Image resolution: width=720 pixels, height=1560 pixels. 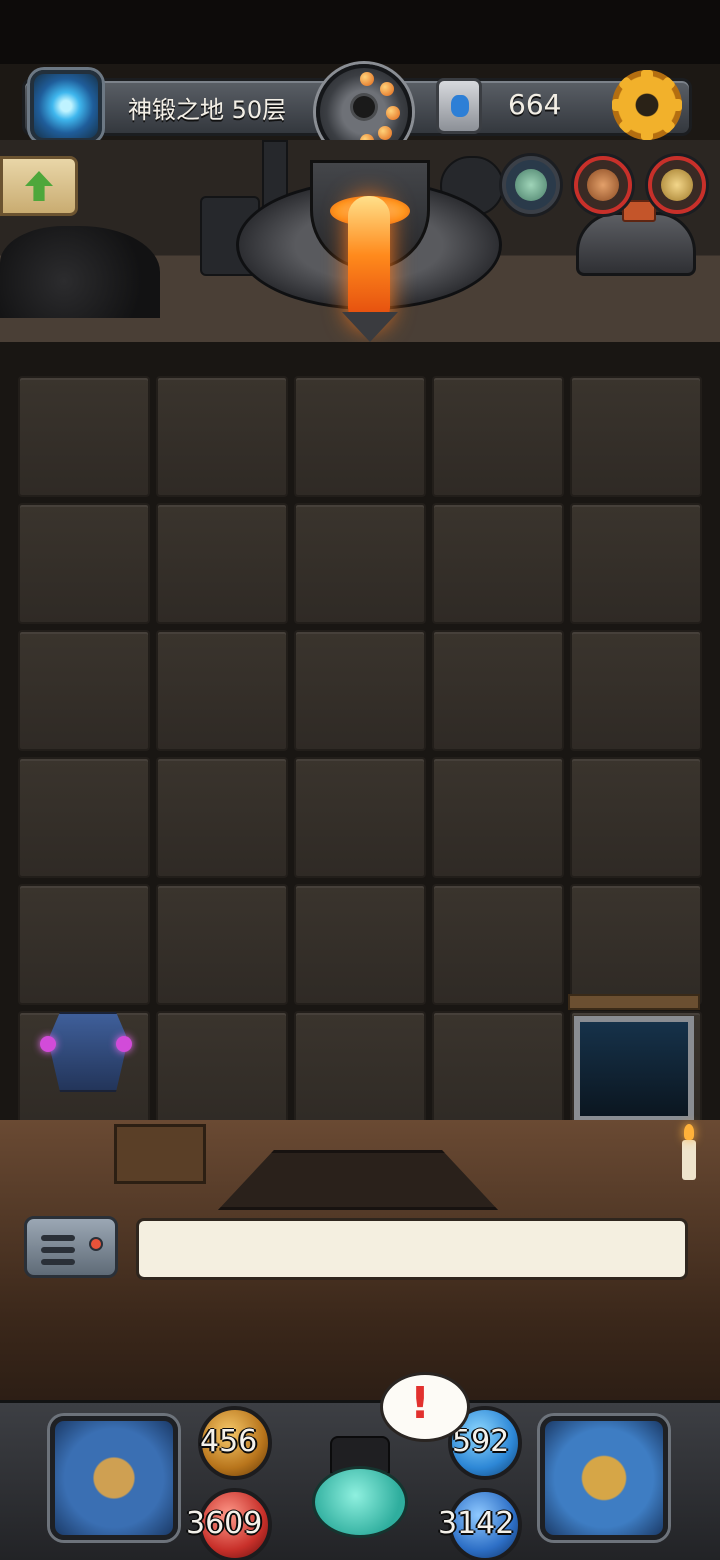 What do you see at coordinates (459, 106) in the screenshot?
I see `rune-stone-icon` at bounding box center [459, 106].